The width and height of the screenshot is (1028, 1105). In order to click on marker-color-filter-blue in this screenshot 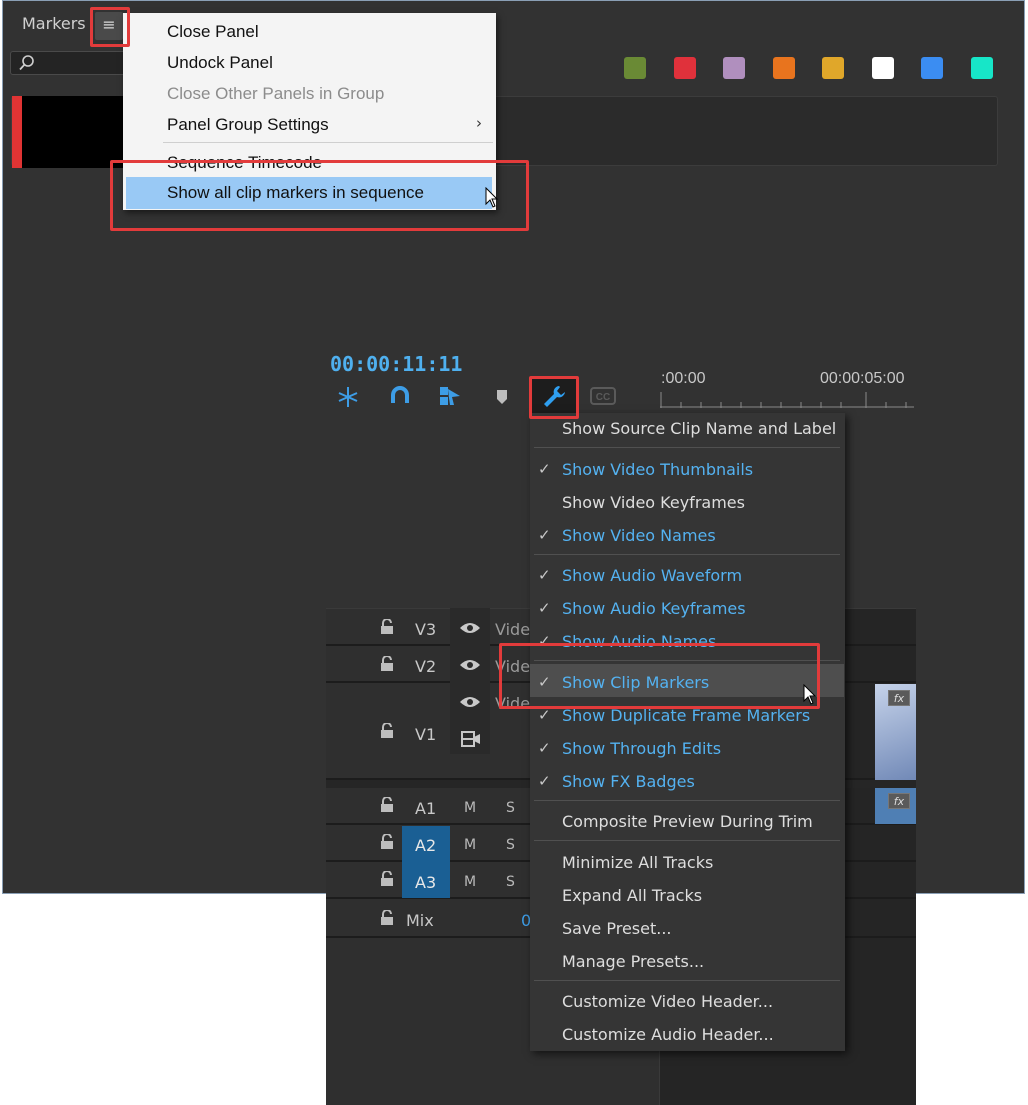, I will do `click(932, 68)`.